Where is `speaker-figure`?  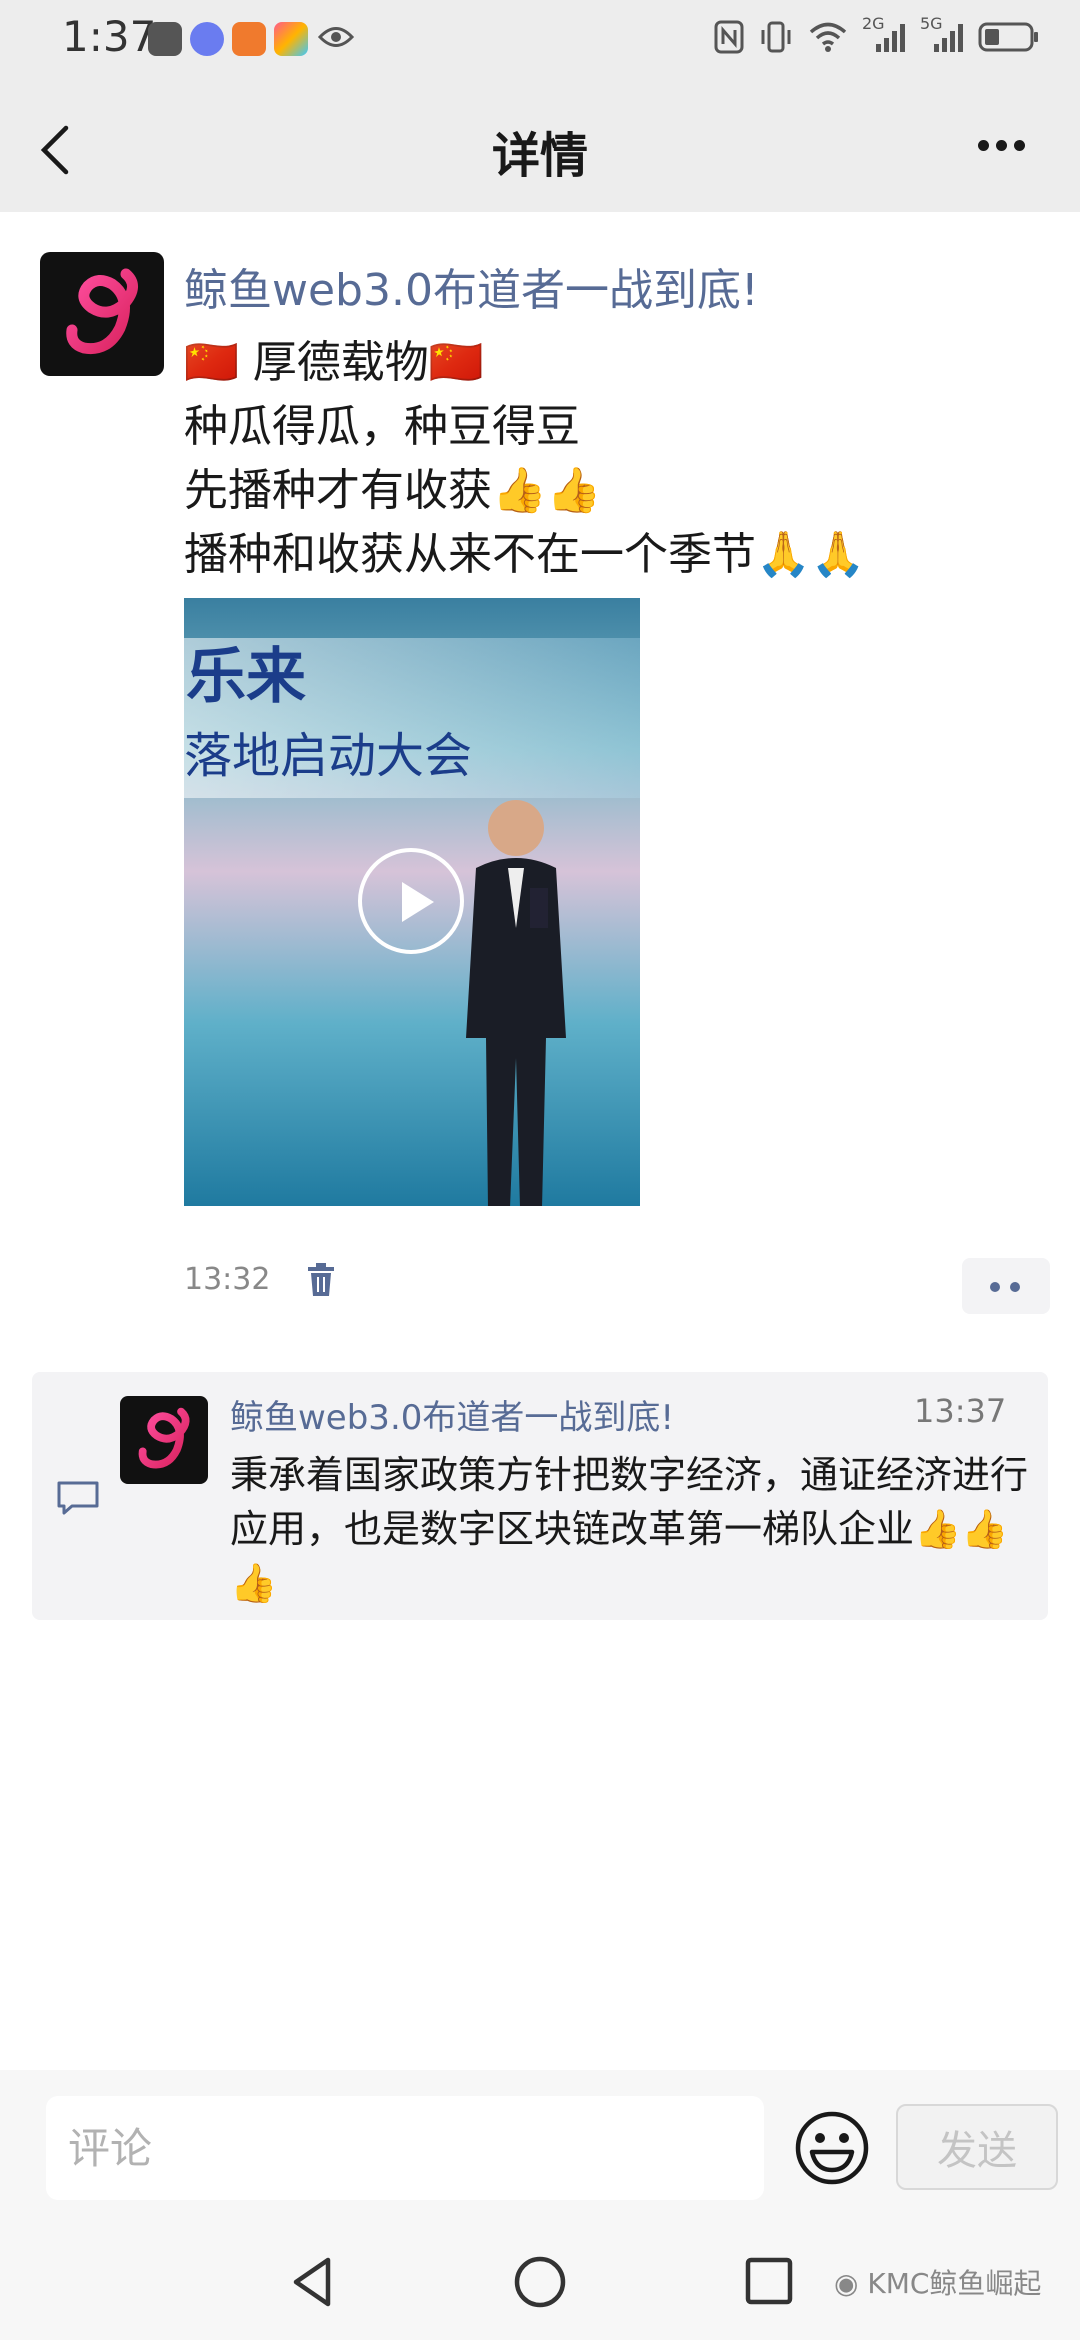
speaker-figure is located at coordinates (516, 1003).